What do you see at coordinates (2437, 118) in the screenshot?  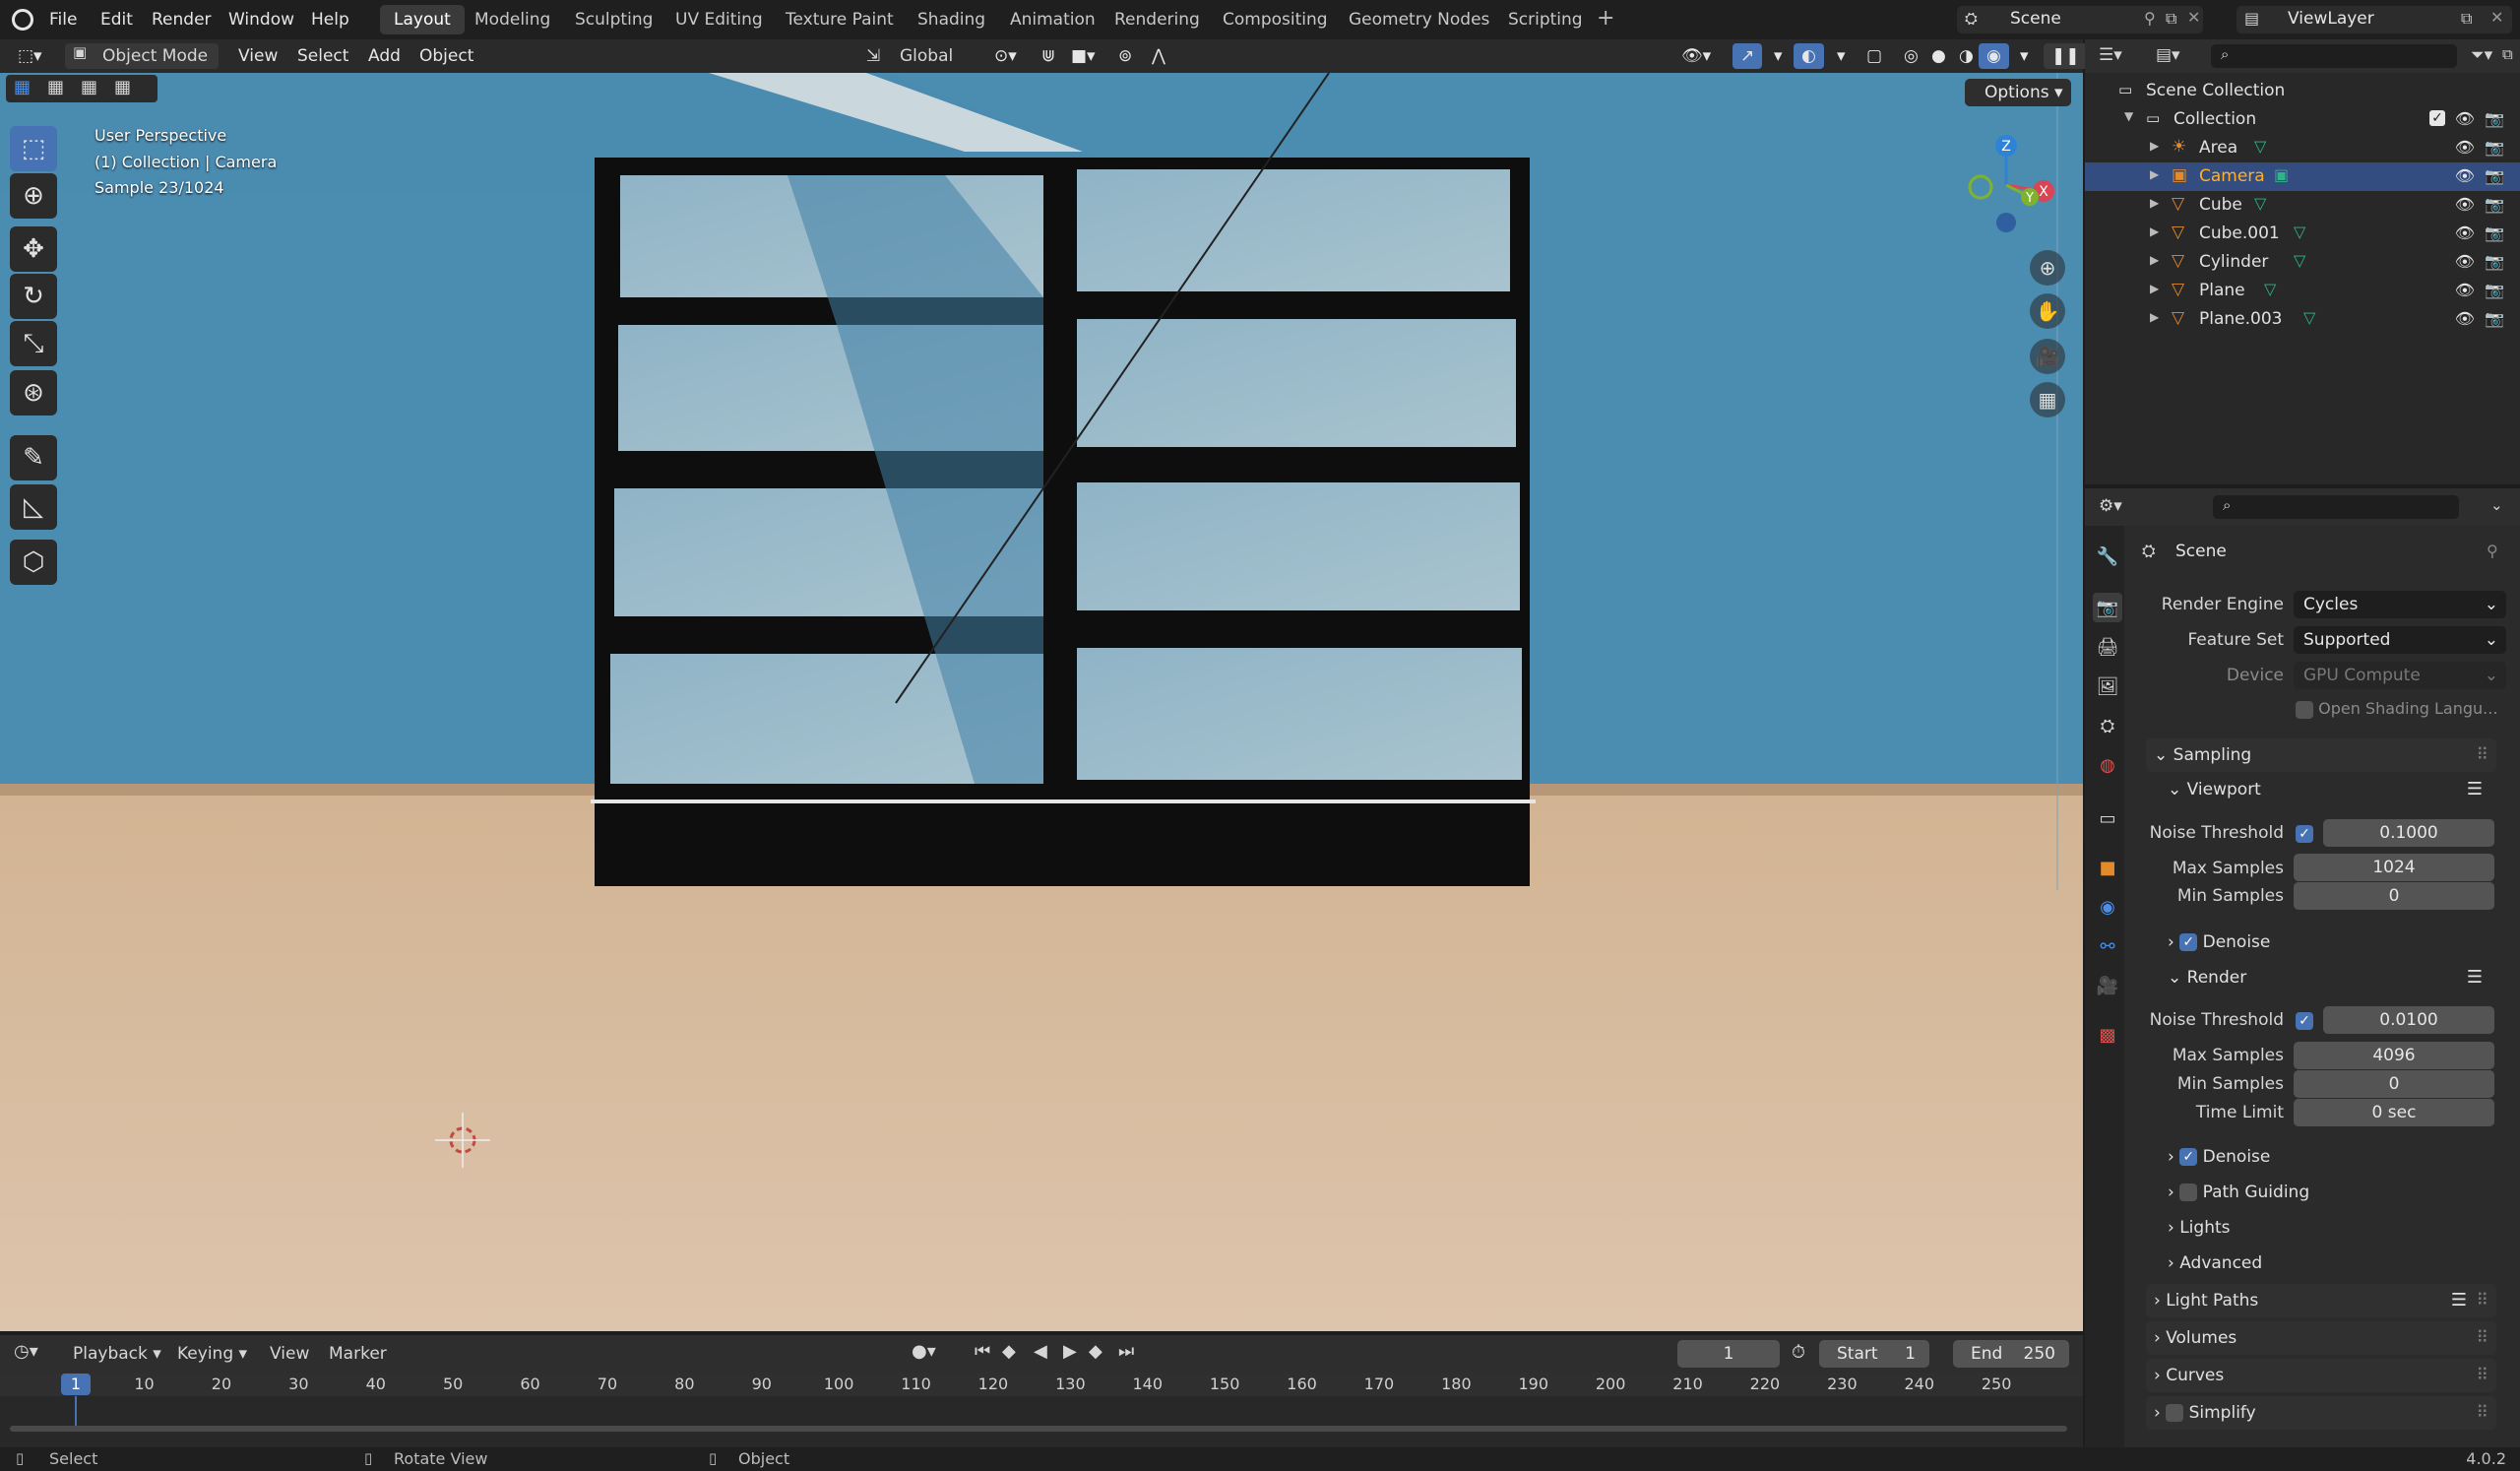 I see `exclude-checkbox: ✓` at bounding box center [2437, 118].